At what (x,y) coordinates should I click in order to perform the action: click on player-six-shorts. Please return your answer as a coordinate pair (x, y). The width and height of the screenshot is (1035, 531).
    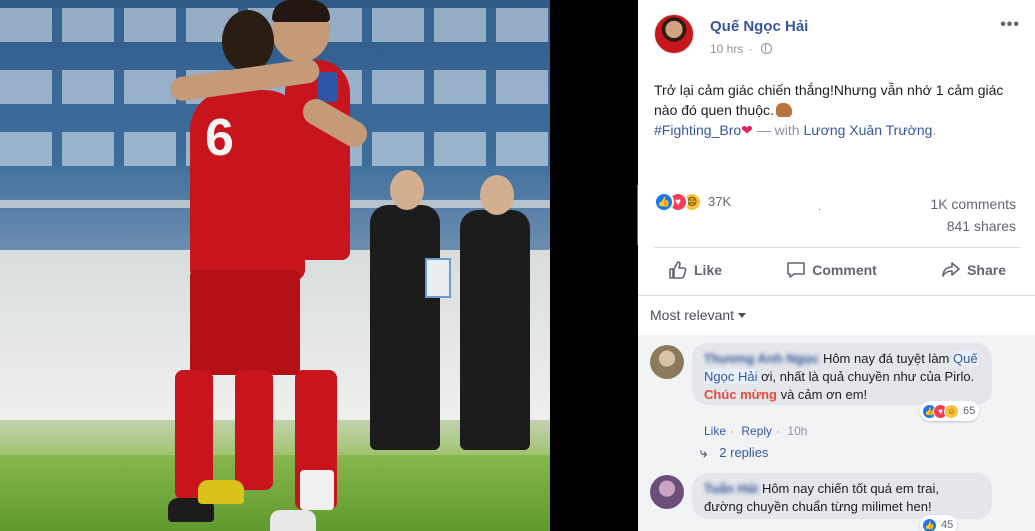
    Looking at the image, I should click on (245, 322).